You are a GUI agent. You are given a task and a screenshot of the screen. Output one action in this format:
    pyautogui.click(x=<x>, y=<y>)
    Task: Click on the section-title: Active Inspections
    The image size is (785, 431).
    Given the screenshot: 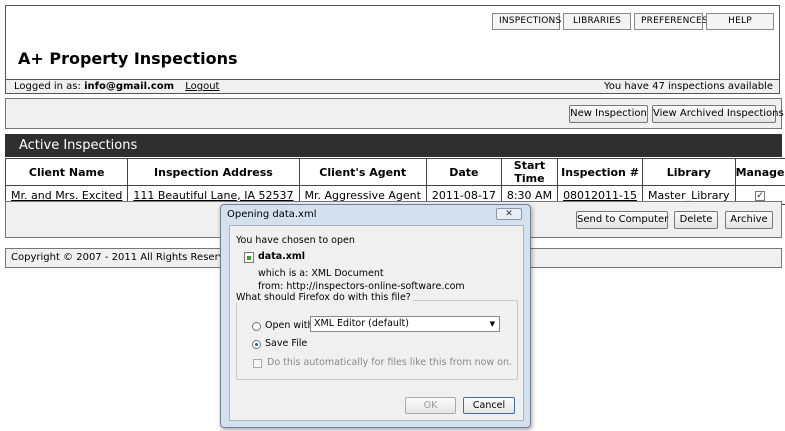 What is the action you would take?
    pyautogui.click(x=393, y=145)
    